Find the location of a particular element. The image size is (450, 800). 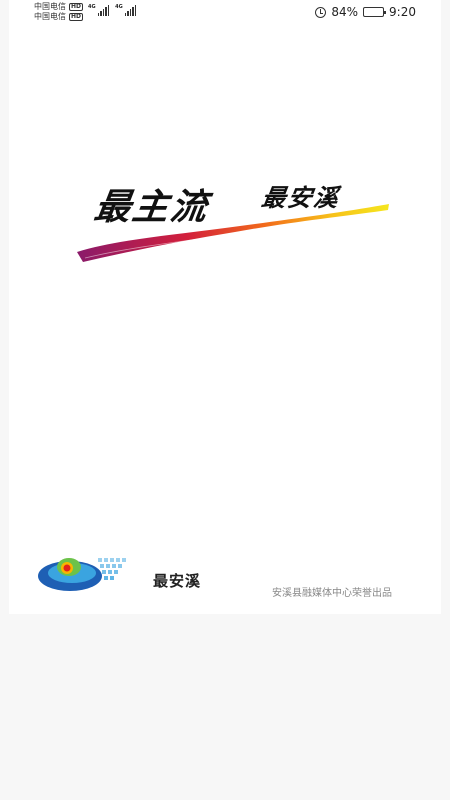

signal-indicators: 4G 4G is located at coordinates (112, 10).